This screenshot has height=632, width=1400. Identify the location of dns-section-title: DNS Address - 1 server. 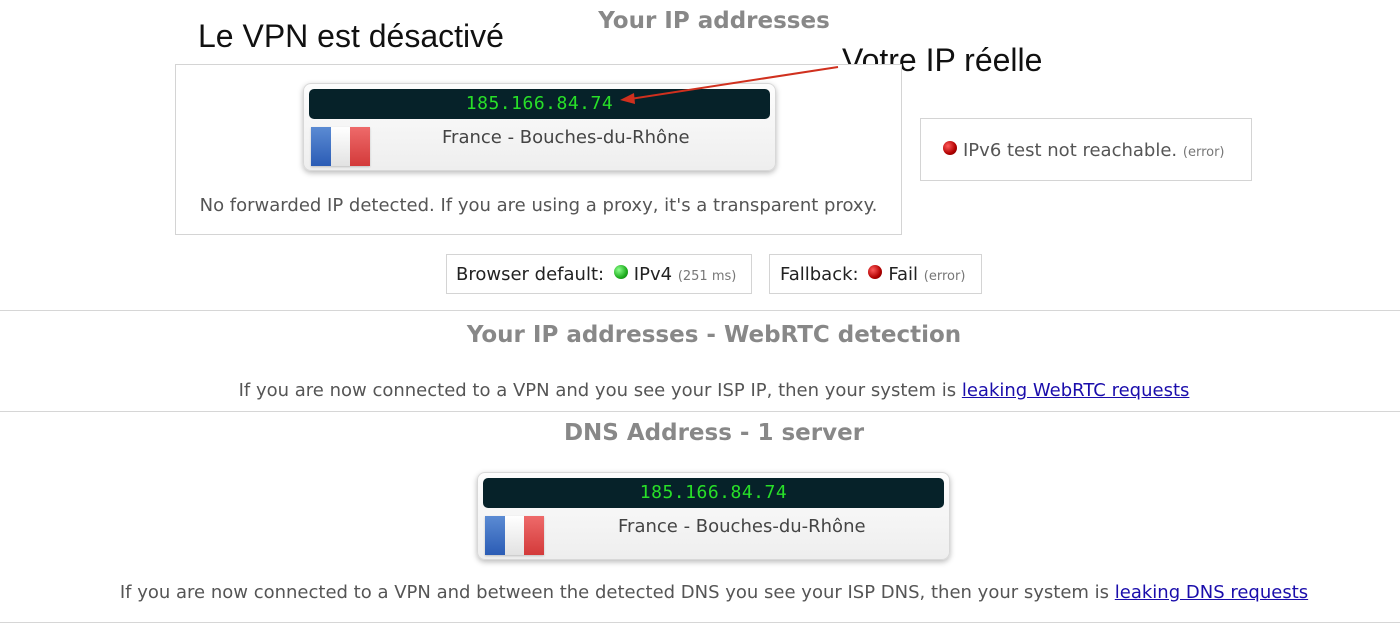
(714, 433).